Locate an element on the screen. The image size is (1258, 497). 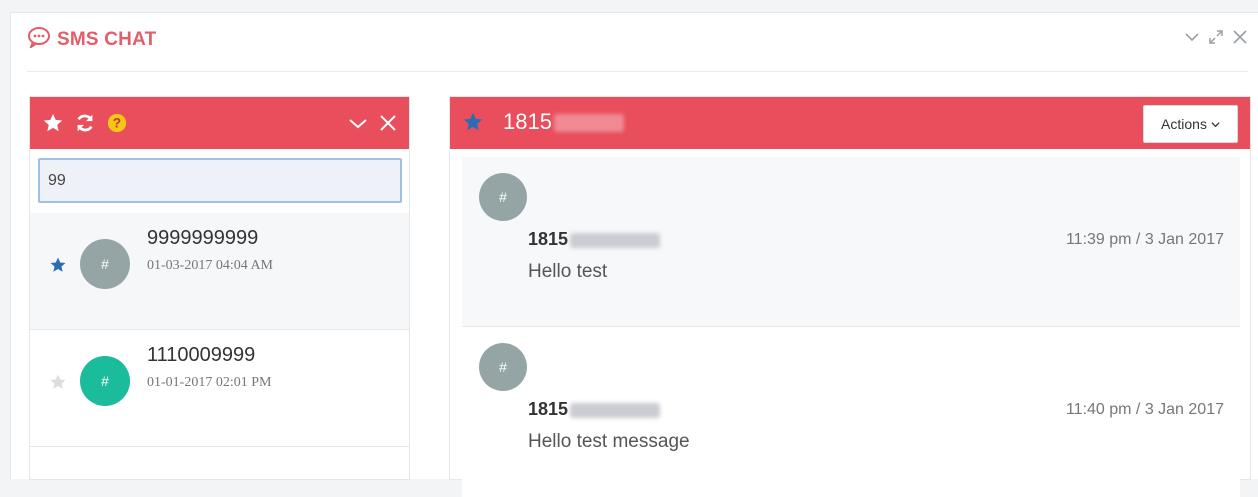
help-icon: ? is located at coordinates (117, 123).